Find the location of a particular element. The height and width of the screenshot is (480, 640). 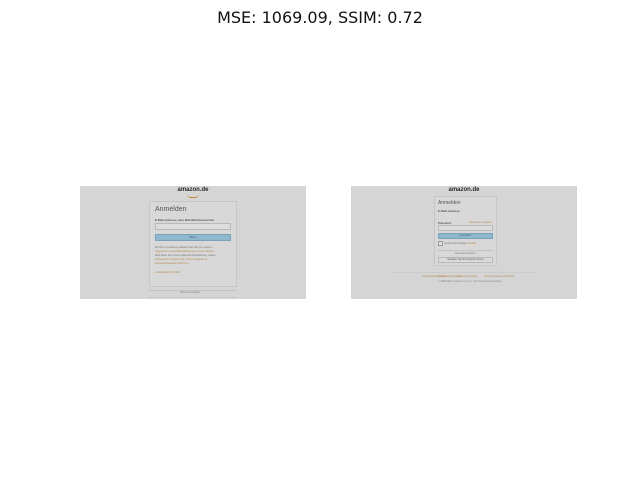

remember-me-label: Angemeldet bleiben. Details is located at coordinates (460, 243).